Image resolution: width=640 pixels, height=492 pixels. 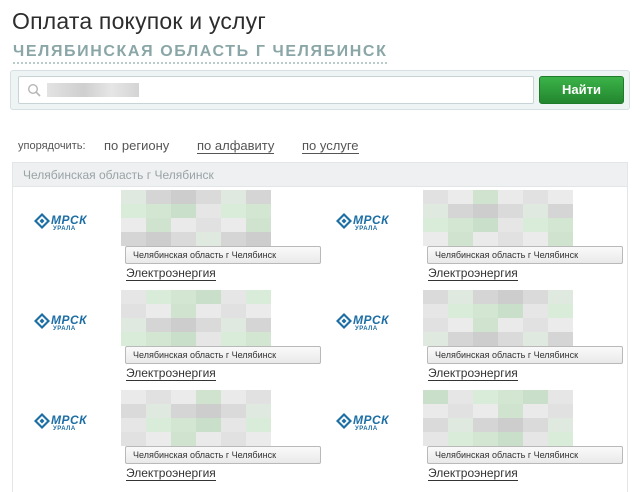 I want to click on region-selector-link: ЧЕЛЯБИНСКАЯ ОБЛАСТЬ Г ЧЕЛЯБИНСК, so click(x=200, y=53).